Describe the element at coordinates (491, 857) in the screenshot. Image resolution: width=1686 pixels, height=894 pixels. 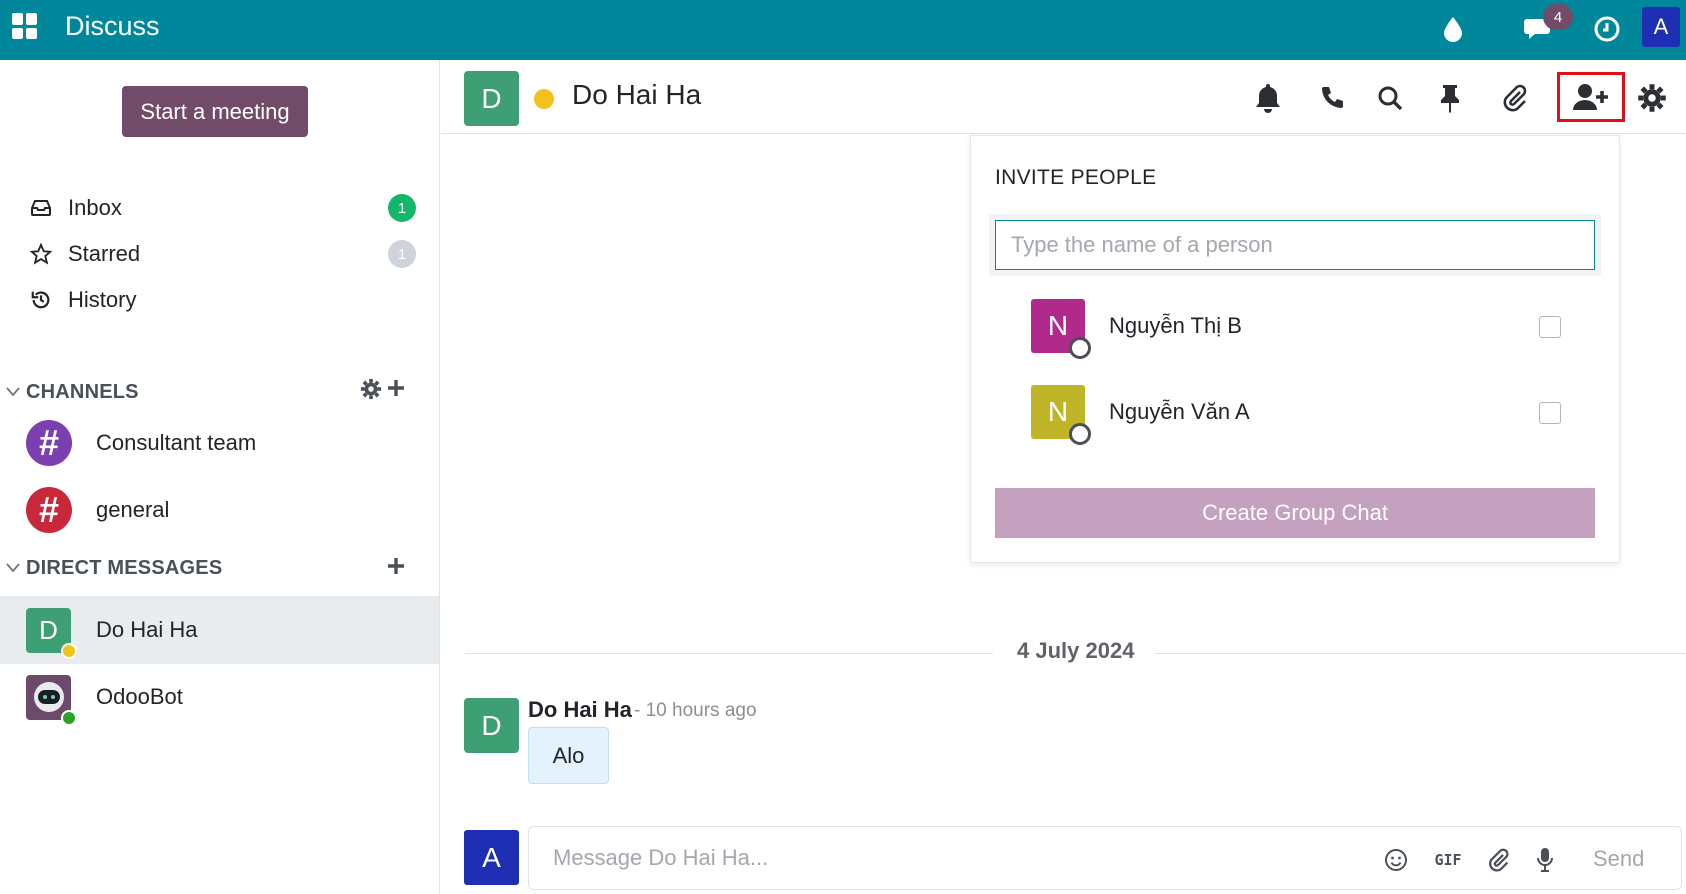
I see `composer-avatar: A` at that location.